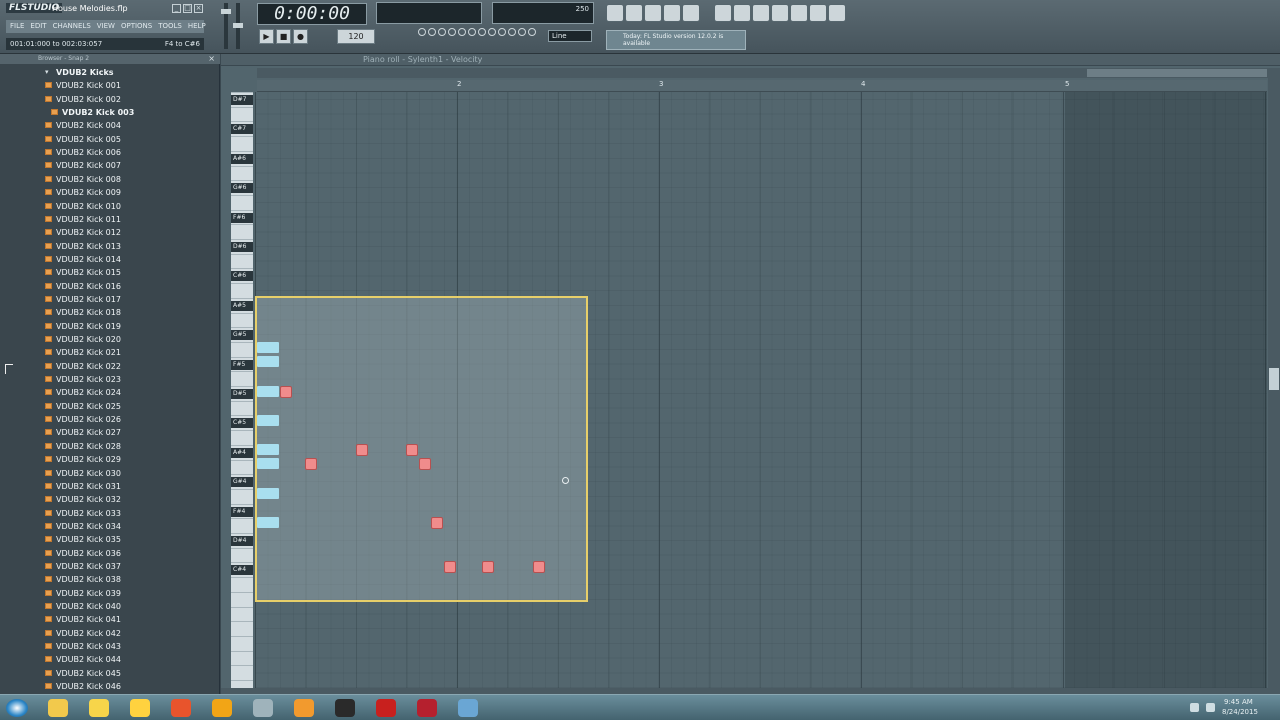 This screenshot has width=1280, height=720. What do you see at coordinates (1238, 702) in the screenshot?
I see `tray-time: 9:45 AM` at bounding box center [1238, 702].